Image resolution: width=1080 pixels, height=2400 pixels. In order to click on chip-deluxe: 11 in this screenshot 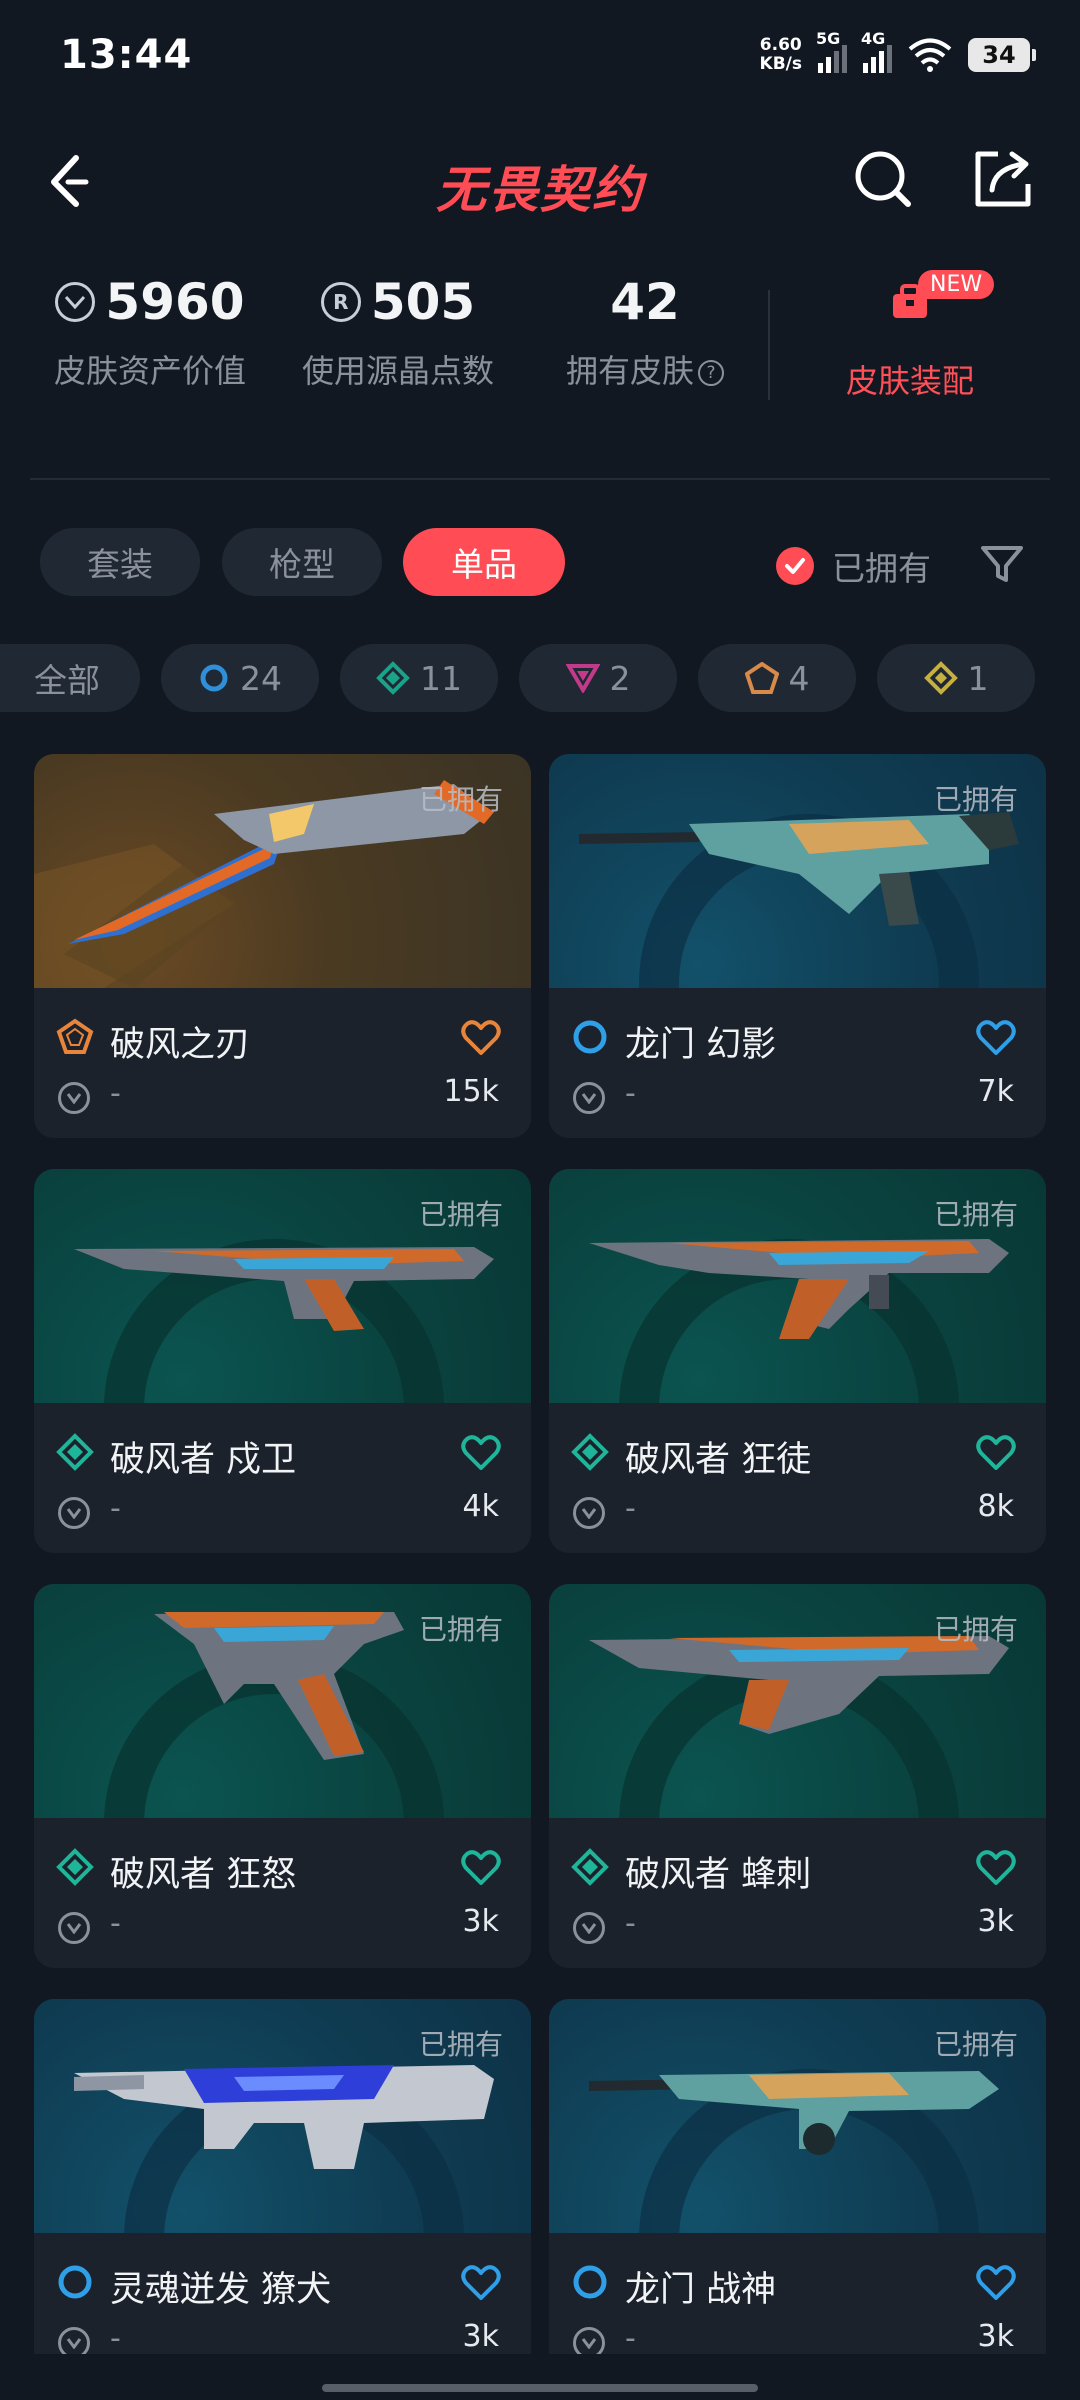, I will do `click(419, 678)`.